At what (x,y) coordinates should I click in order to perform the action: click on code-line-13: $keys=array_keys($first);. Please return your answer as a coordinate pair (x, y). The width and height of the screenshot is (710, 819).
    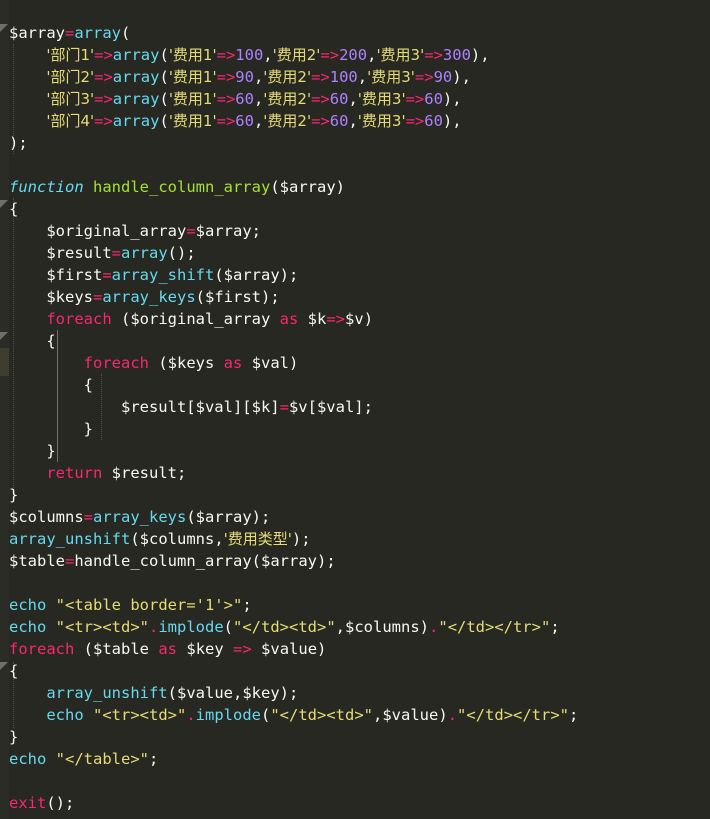
    Looking at the image, I should click on (144, 297).